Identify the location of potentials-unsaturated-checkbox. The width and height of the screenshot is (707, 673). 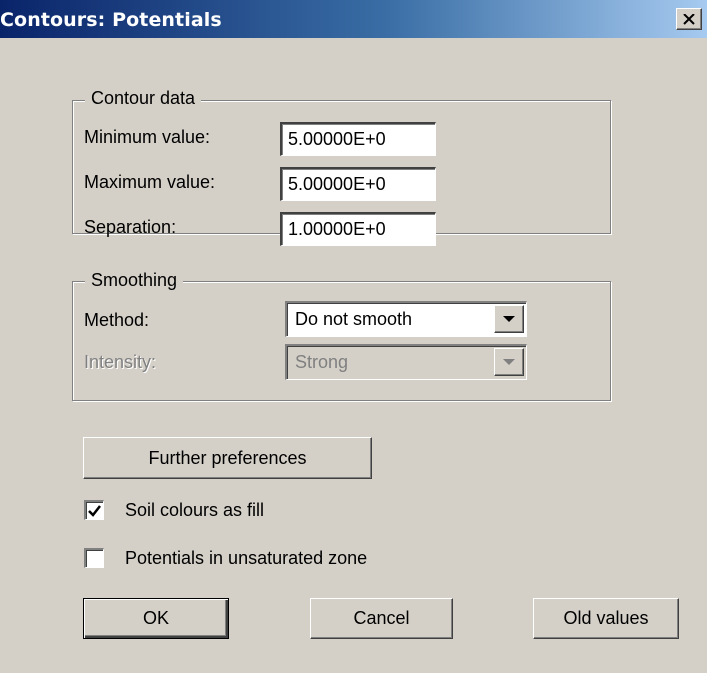
(94, 558).